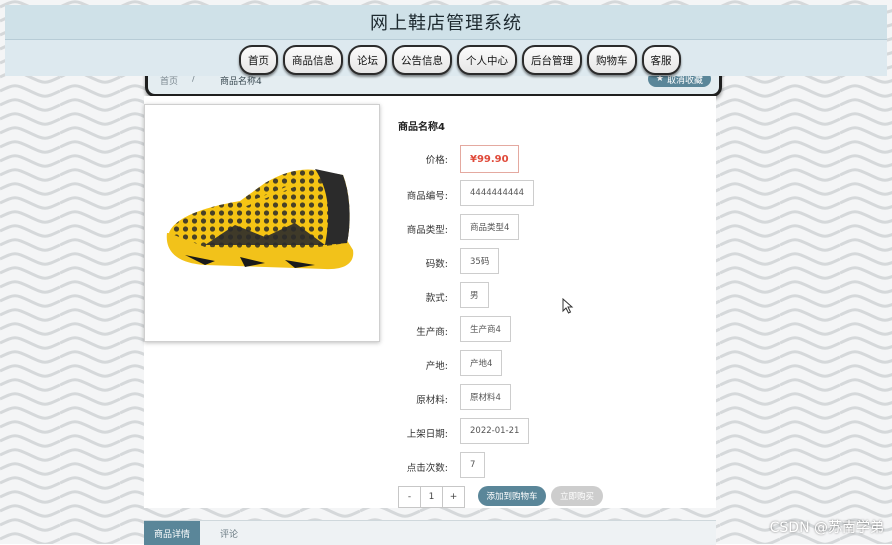 The width and height of the screenshot is (892, 545). Describe the element at coordinates (826, 528) in the screenshot. I see `watermark: CSDN @苏南学弟` at that location.